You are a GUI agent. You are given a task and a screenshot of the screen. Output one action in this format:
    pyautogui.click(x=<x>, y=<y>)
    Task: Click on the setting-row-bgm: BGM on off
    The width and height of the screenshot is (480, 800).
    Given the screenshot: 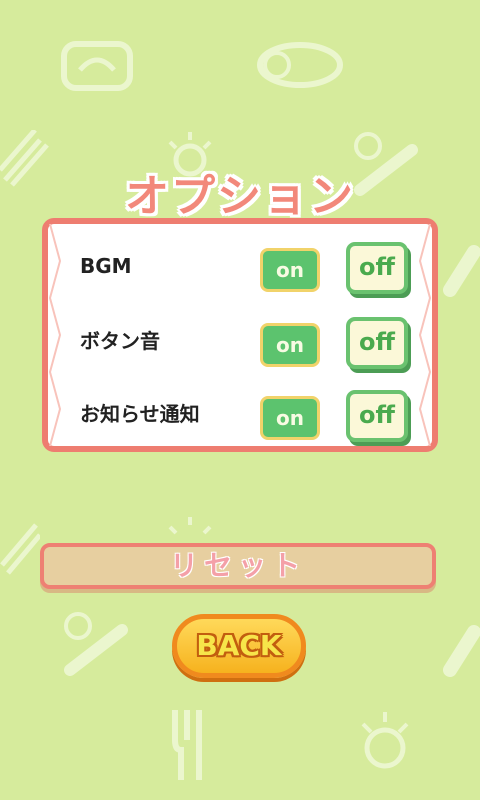 What is the action you would take?
    pyautogui.click(x=240, y=266)
    